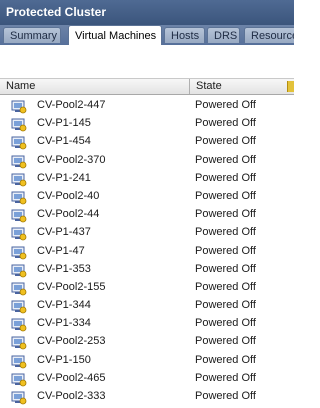 The width and height of the screenshot is (320, 408). Describe the element at coordinates (115, 35) in the screenshot. I see `tab-virtual-machines: Virtual Machines` at that location.